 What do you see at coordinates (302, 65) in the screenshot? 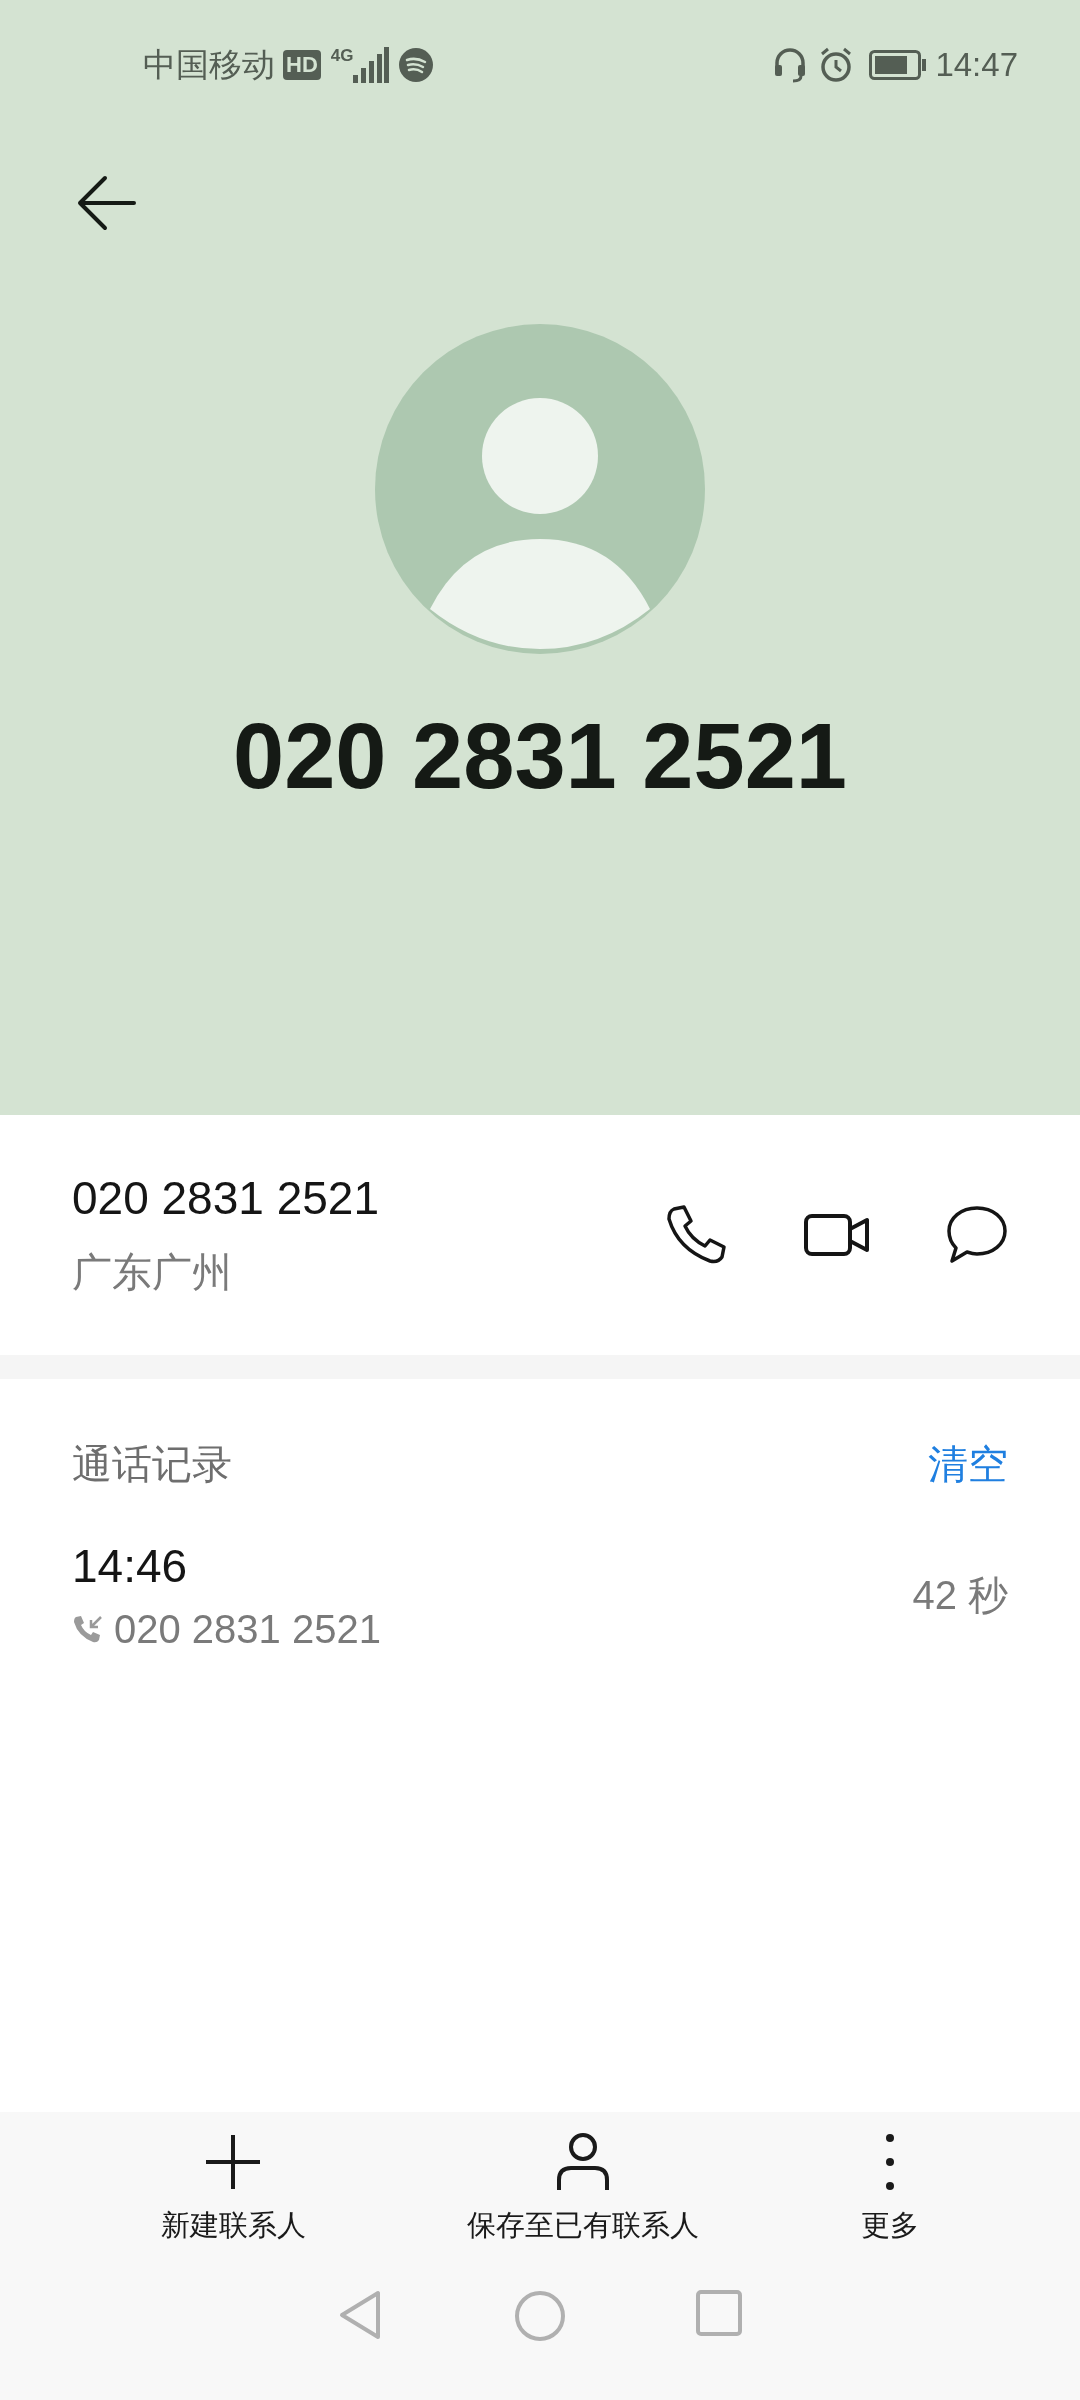
I see `hd-badge: HD` at bounding box center [302, 65].